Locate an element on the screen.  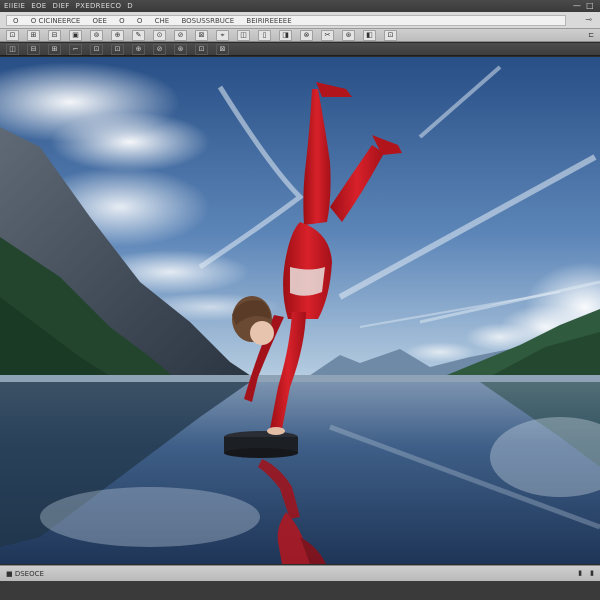
path-segment: BOSUSSRBUCE is located at coordinates (208, 20).